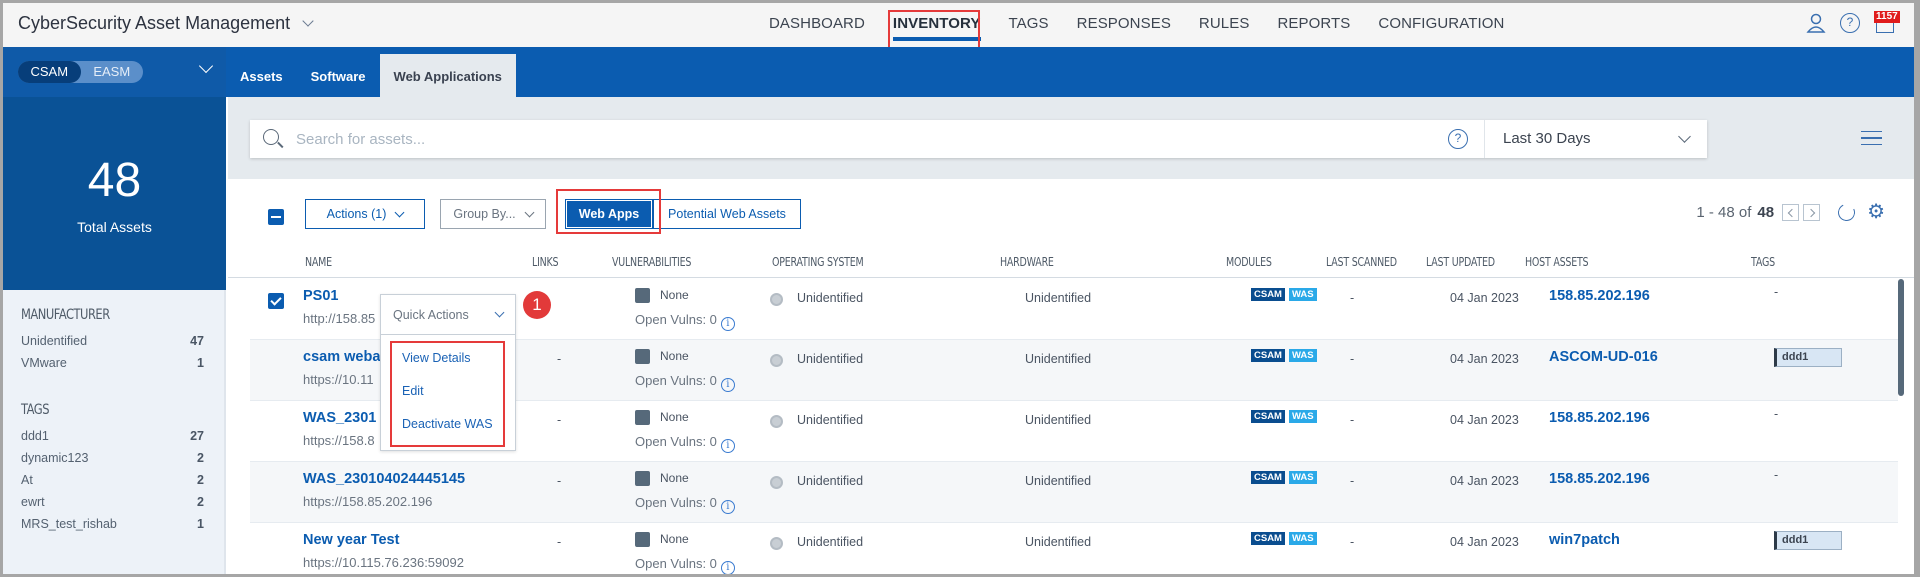 The width and height of the screenshot is (1920, 577). Describe the element at coordinates (1224, 25) in the screenshot. I see `nav-rules: RULES` at that location.